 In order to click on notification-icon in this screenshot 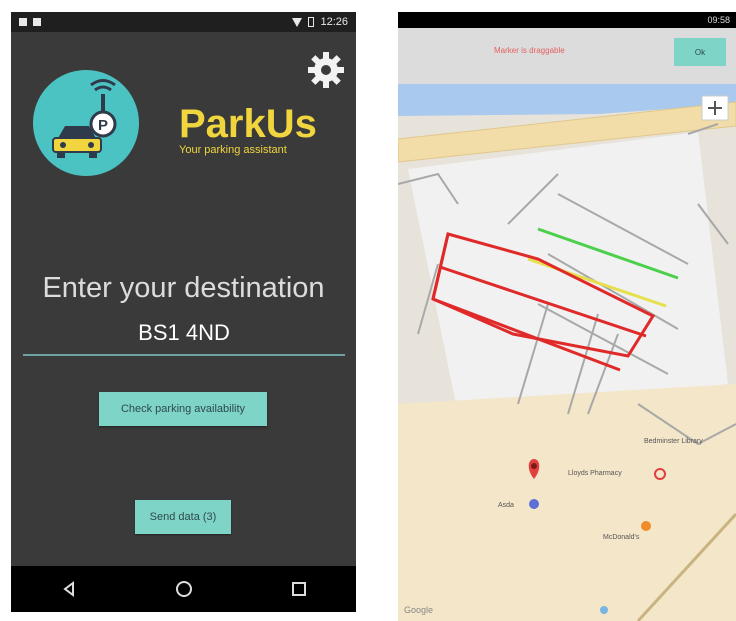, I will do `click(23, 22)`.